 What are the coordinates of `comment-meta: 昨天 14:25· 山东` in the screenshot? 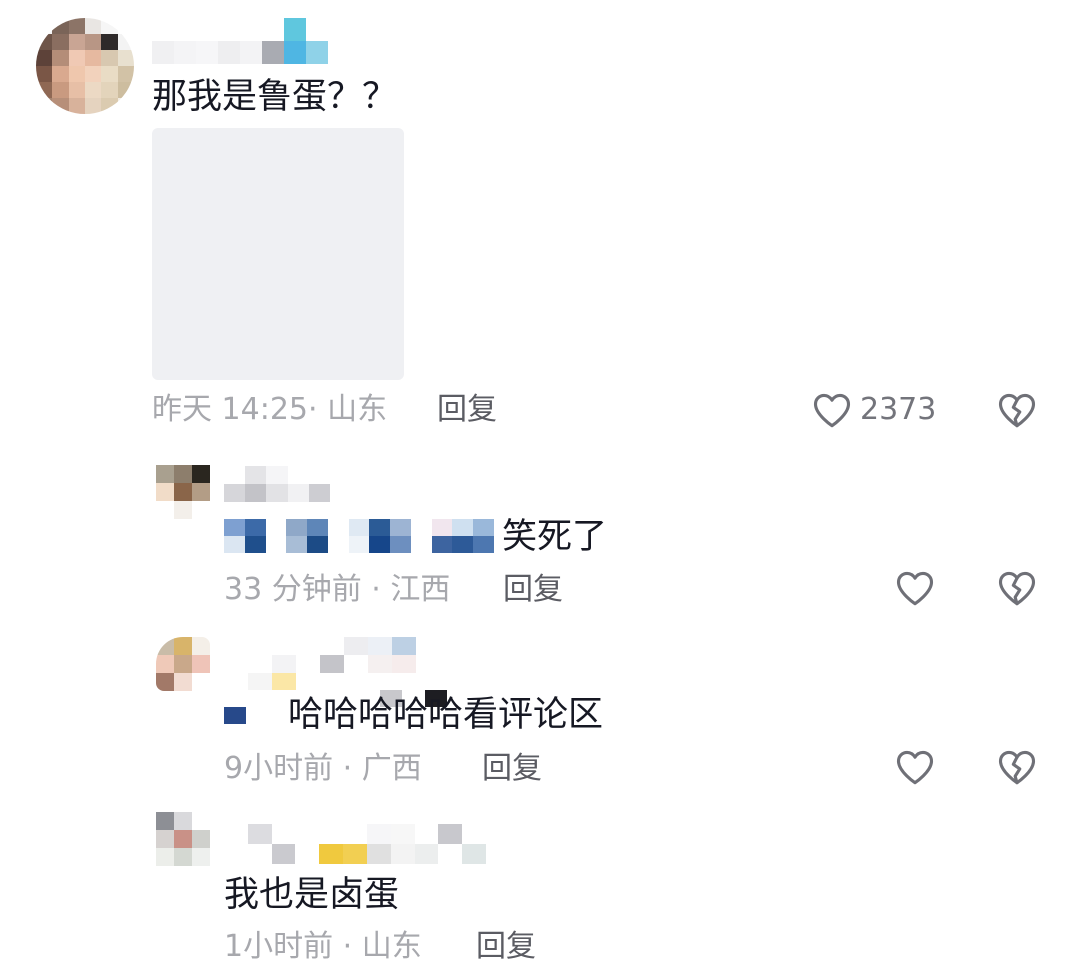 It's located at (270, 409).